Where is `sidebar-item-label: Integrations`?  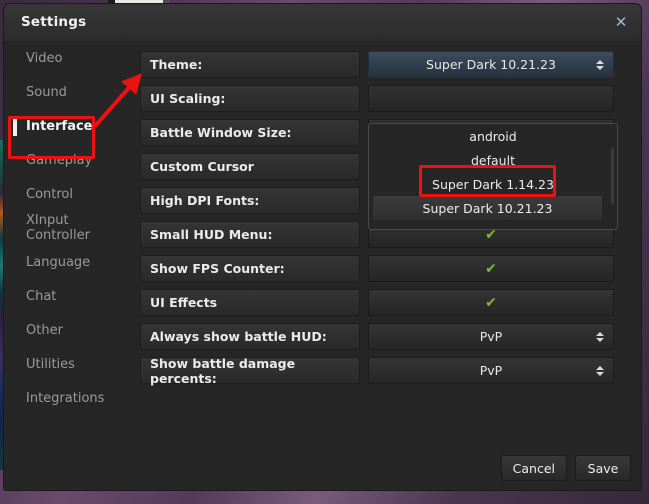
sidebar-item-label: Integrations is located at coordinates (65, 398).